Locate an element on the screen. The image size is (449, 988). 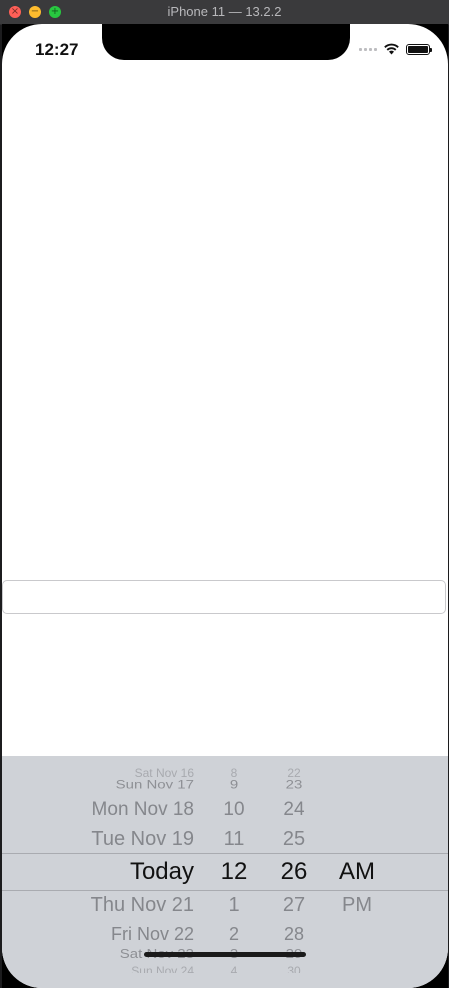
picker-minute: 24 is located at coordinates (294, 809).